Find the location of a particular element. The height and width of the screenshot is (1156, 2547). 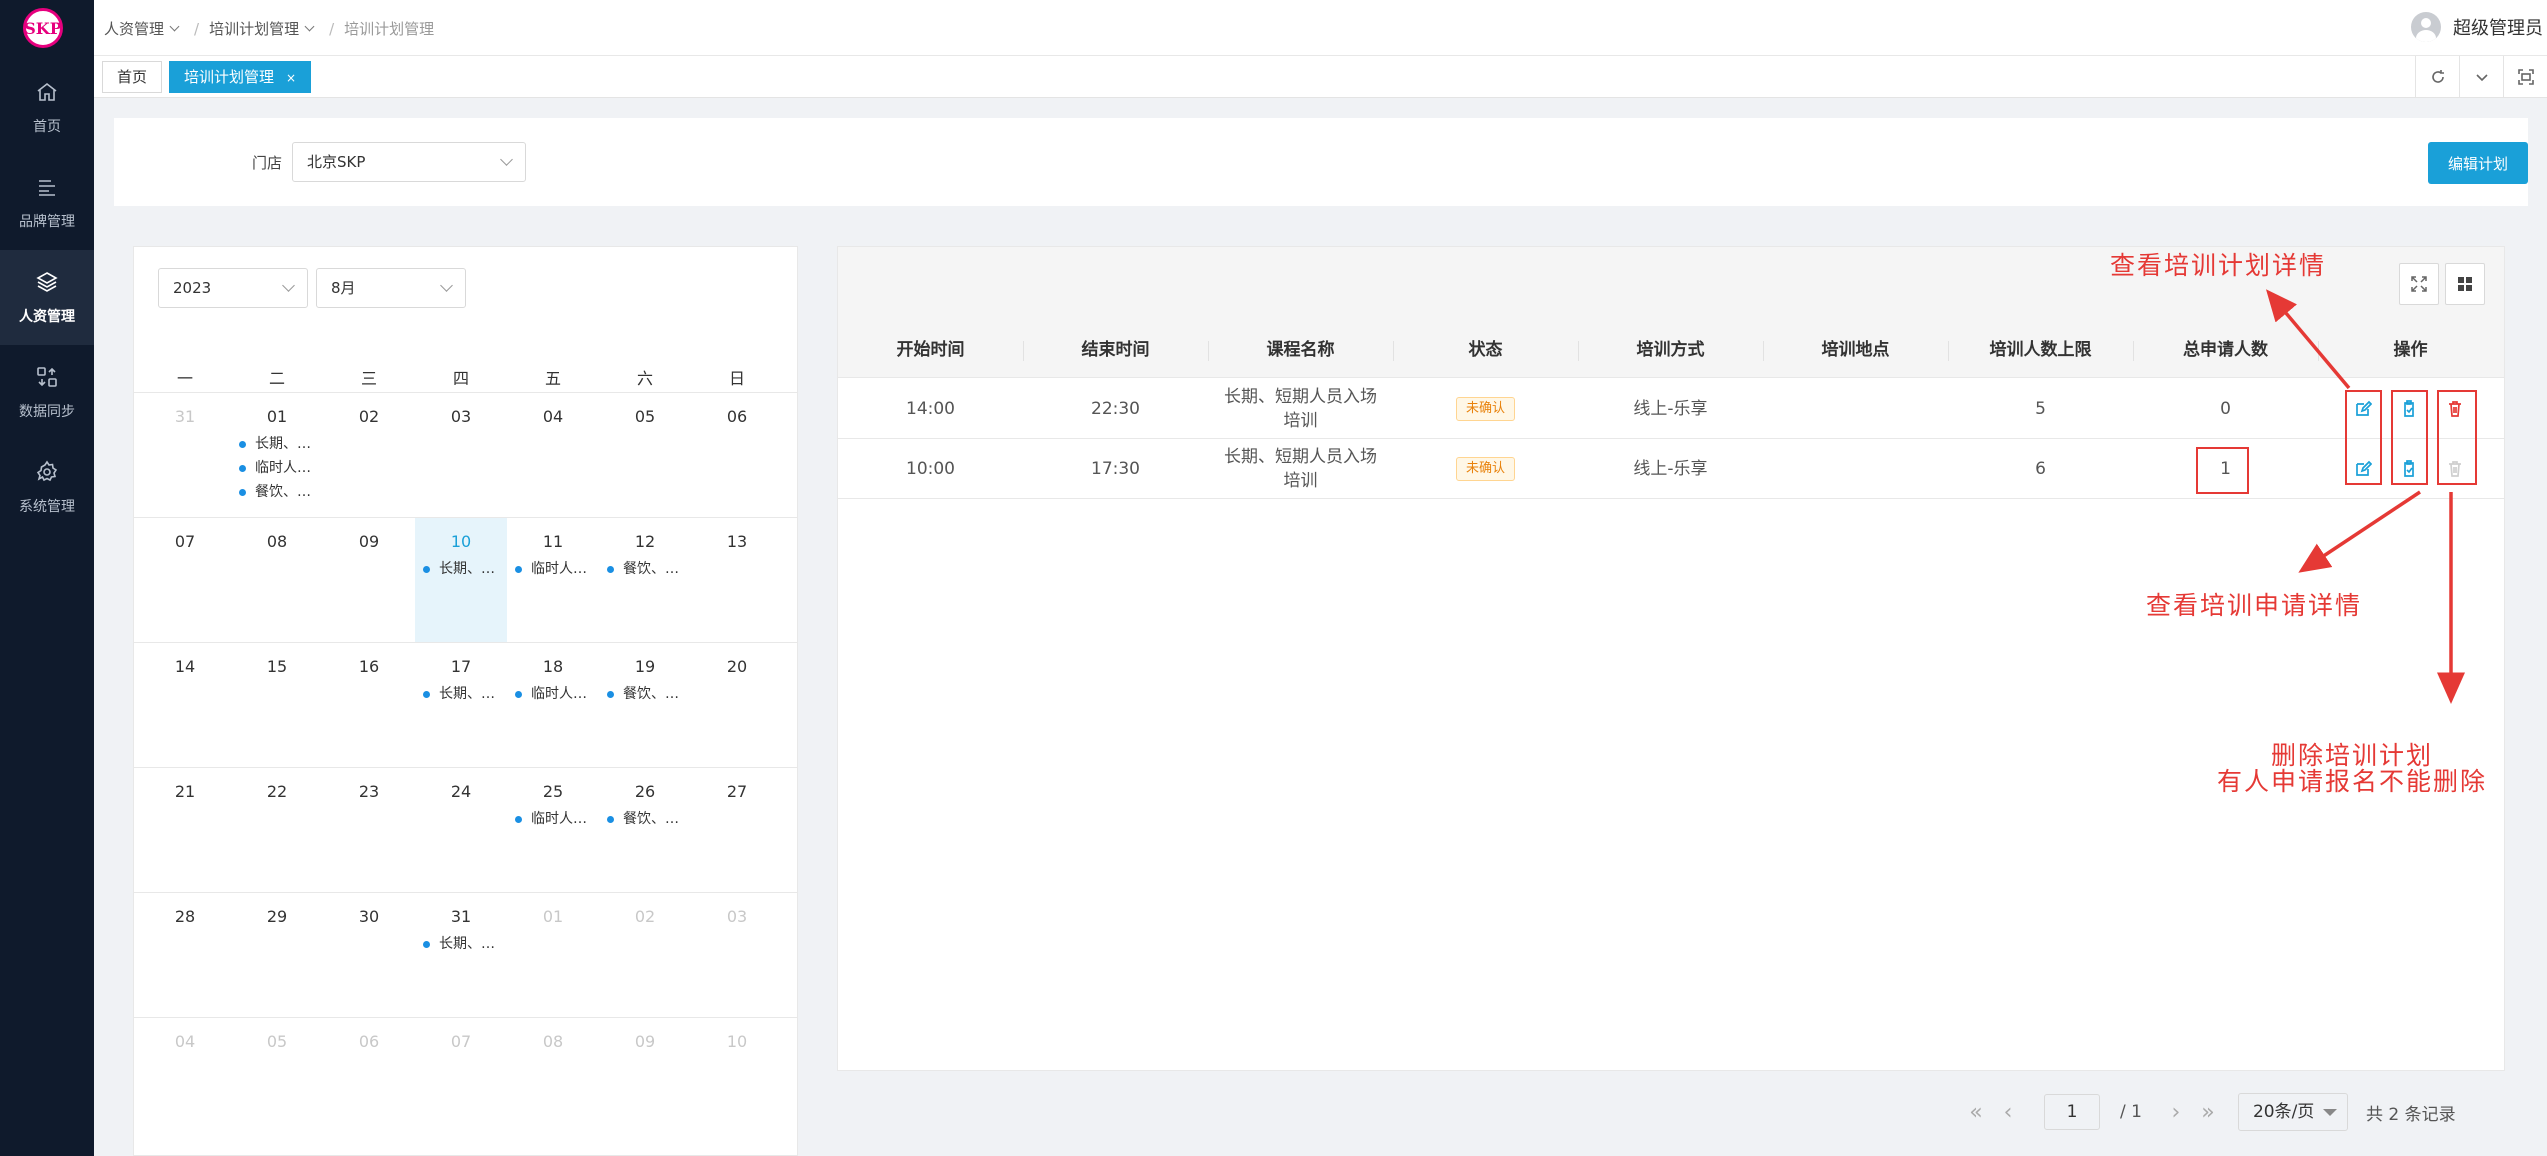

edit-plan-button: 编辑计划 is located at coordinates (2478, 163).